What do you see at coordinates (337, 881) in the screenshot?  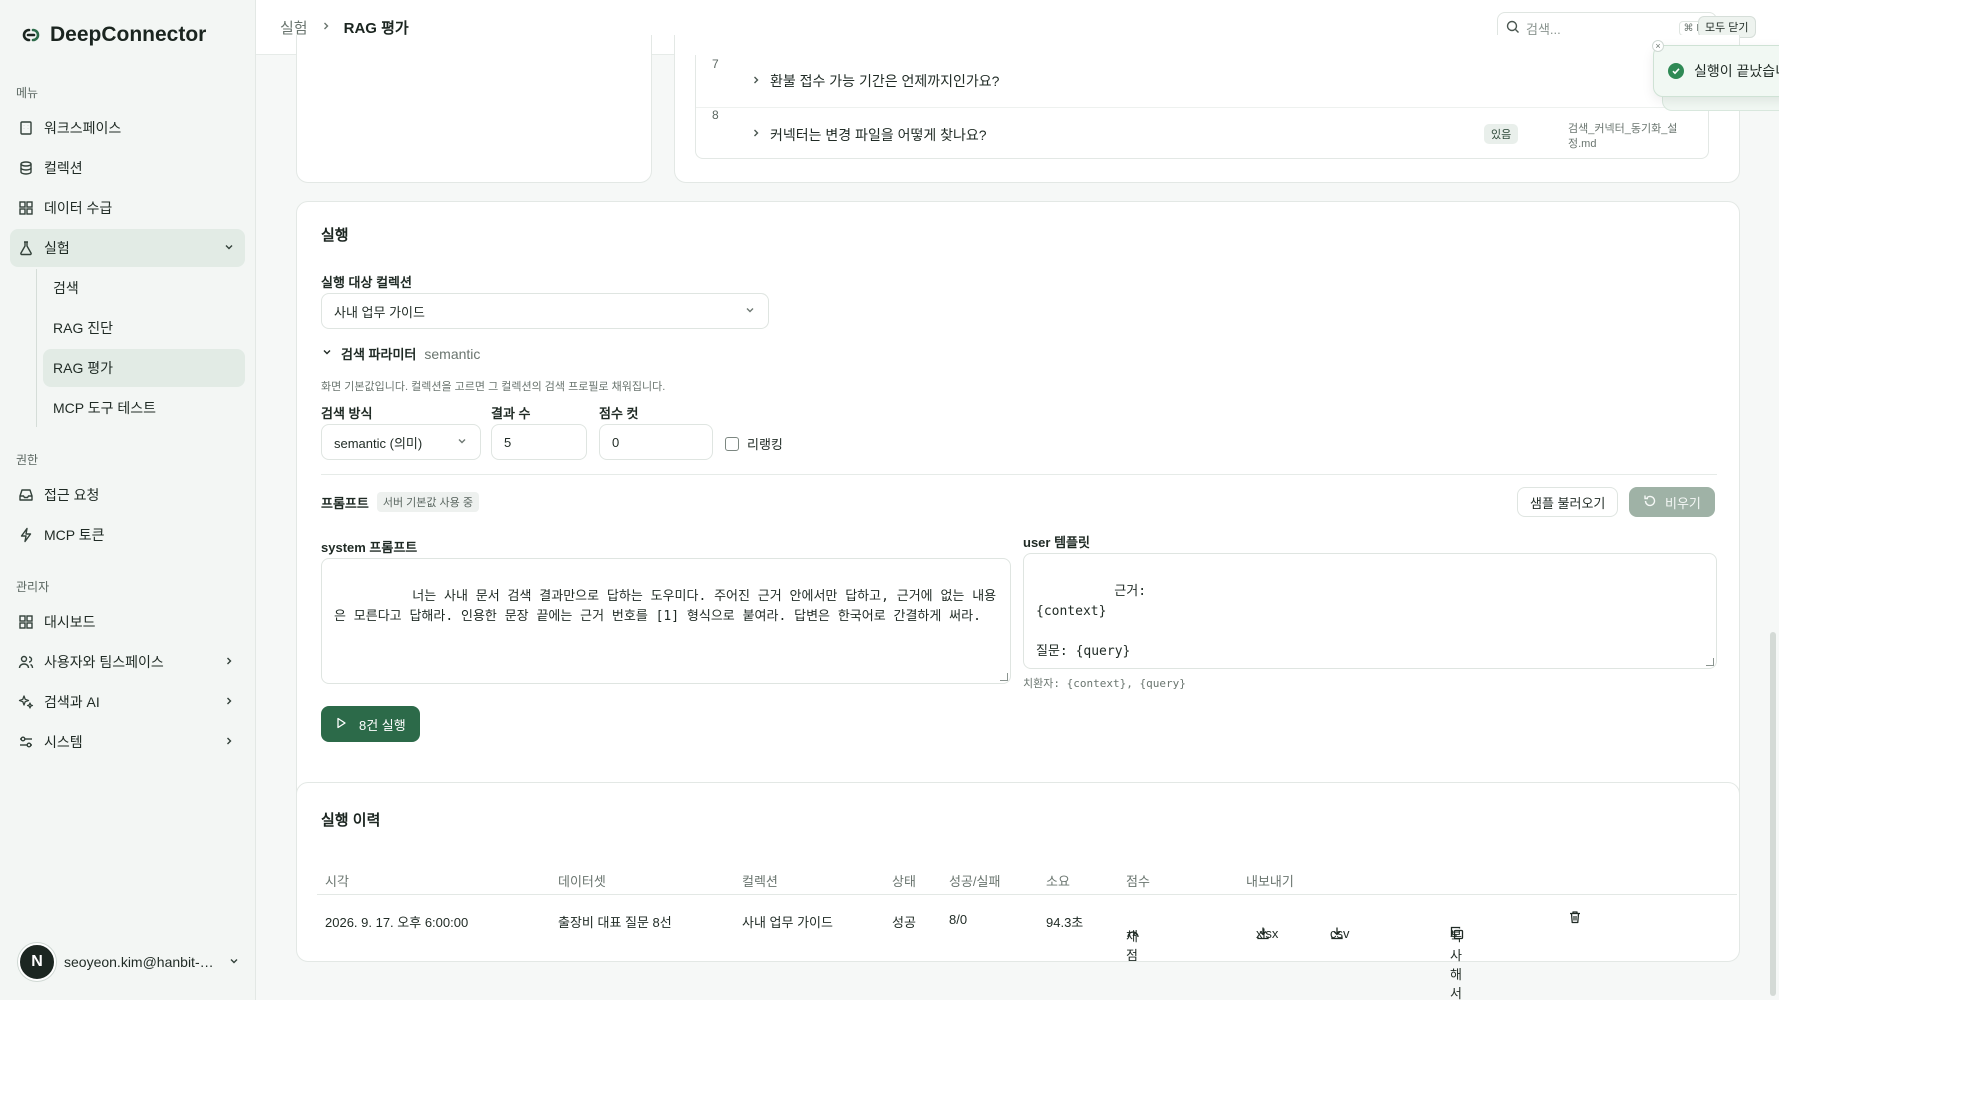 I see `column-header: 시각` at bounding box center [337, 881].